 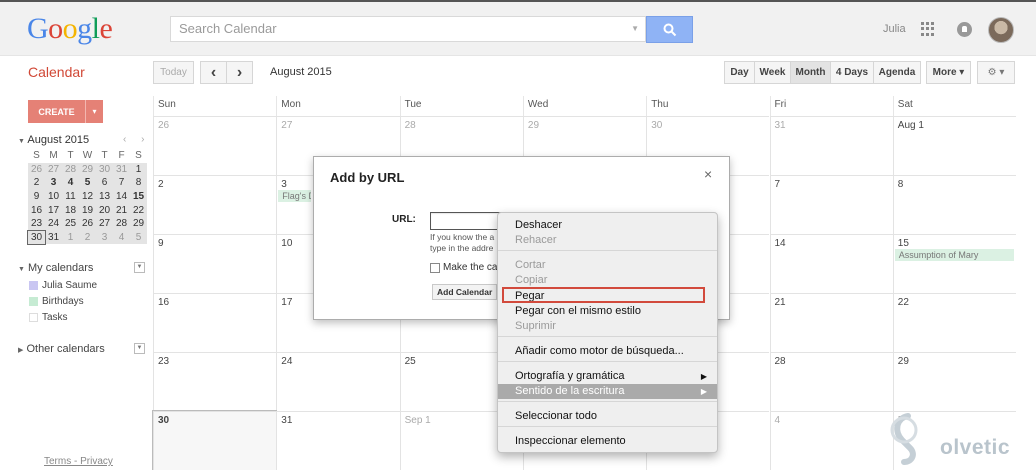 What do you see at coordinates (607, 311) in the screenshot?
I see `menu-item-pegar-con-el-mismo-estilo: Pegar con el mismo estilo` at bounding box center [607, 311].